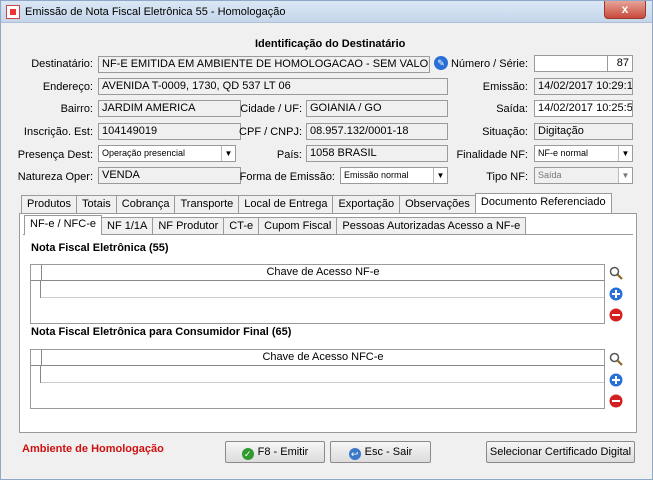  I want to click on tab-transporte: Transporte, so click(207, 204).